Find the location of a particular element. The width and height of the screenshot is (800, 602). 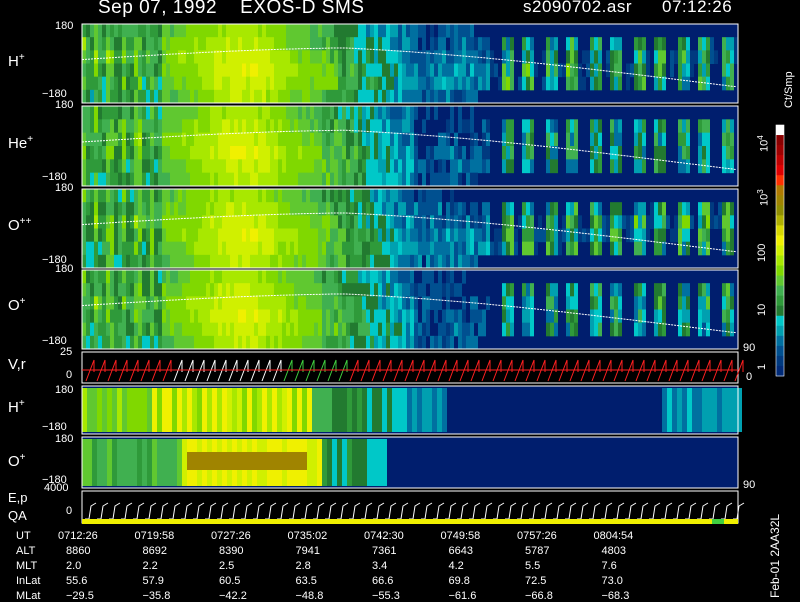

colorbar-swatch is located at coordinates (780, 351).